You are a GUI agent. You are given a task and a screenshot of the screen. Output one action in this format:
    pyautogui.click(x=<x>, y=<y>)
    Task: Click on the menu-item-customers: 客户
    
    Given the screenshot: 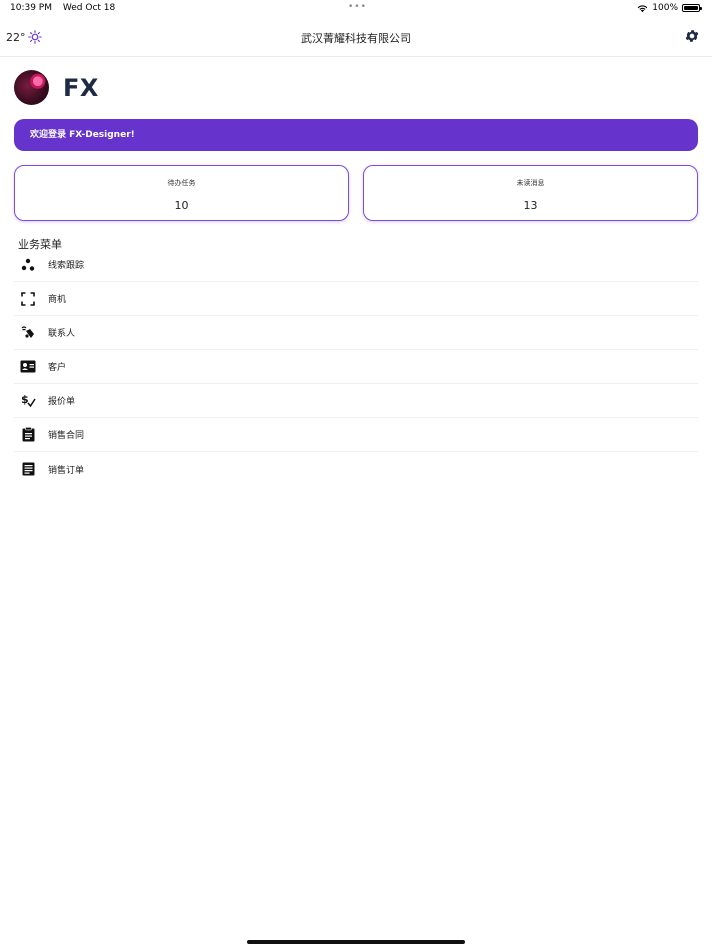 What is the action you would take?
    pyautogui.click(x=356, y=367)
    